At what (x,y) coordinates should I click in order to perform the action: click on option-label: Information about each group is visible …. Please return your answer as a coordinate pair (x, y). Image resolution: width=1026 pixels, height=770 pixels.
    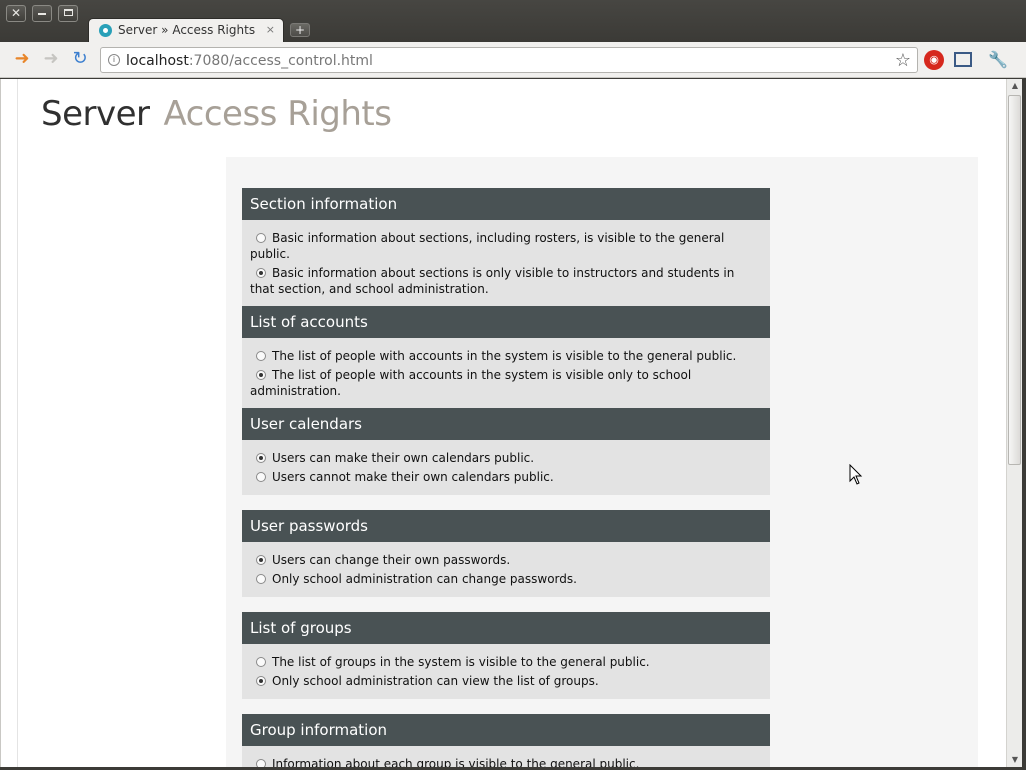
    Looking at the image, I should click on (456, 762).